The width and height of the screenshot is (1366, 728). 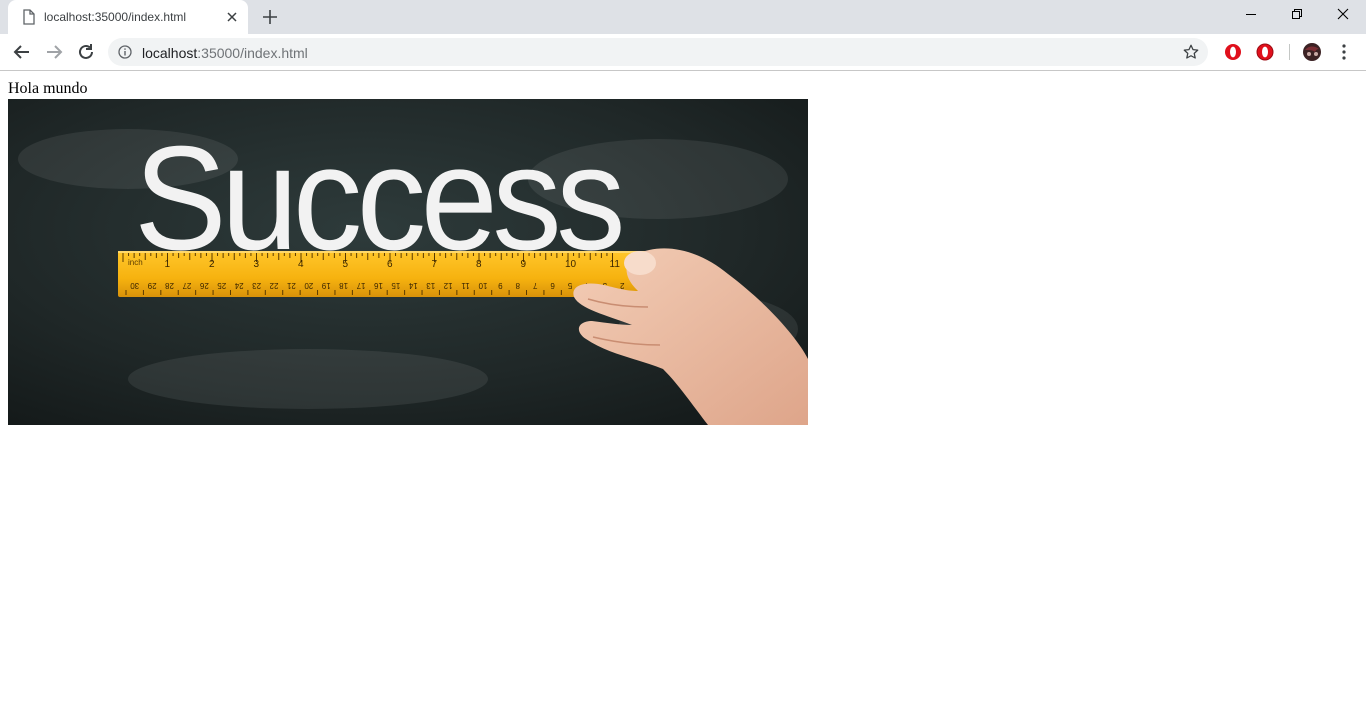 I want to click on ruler-inch-label: 3, so click(x=257, y=264).